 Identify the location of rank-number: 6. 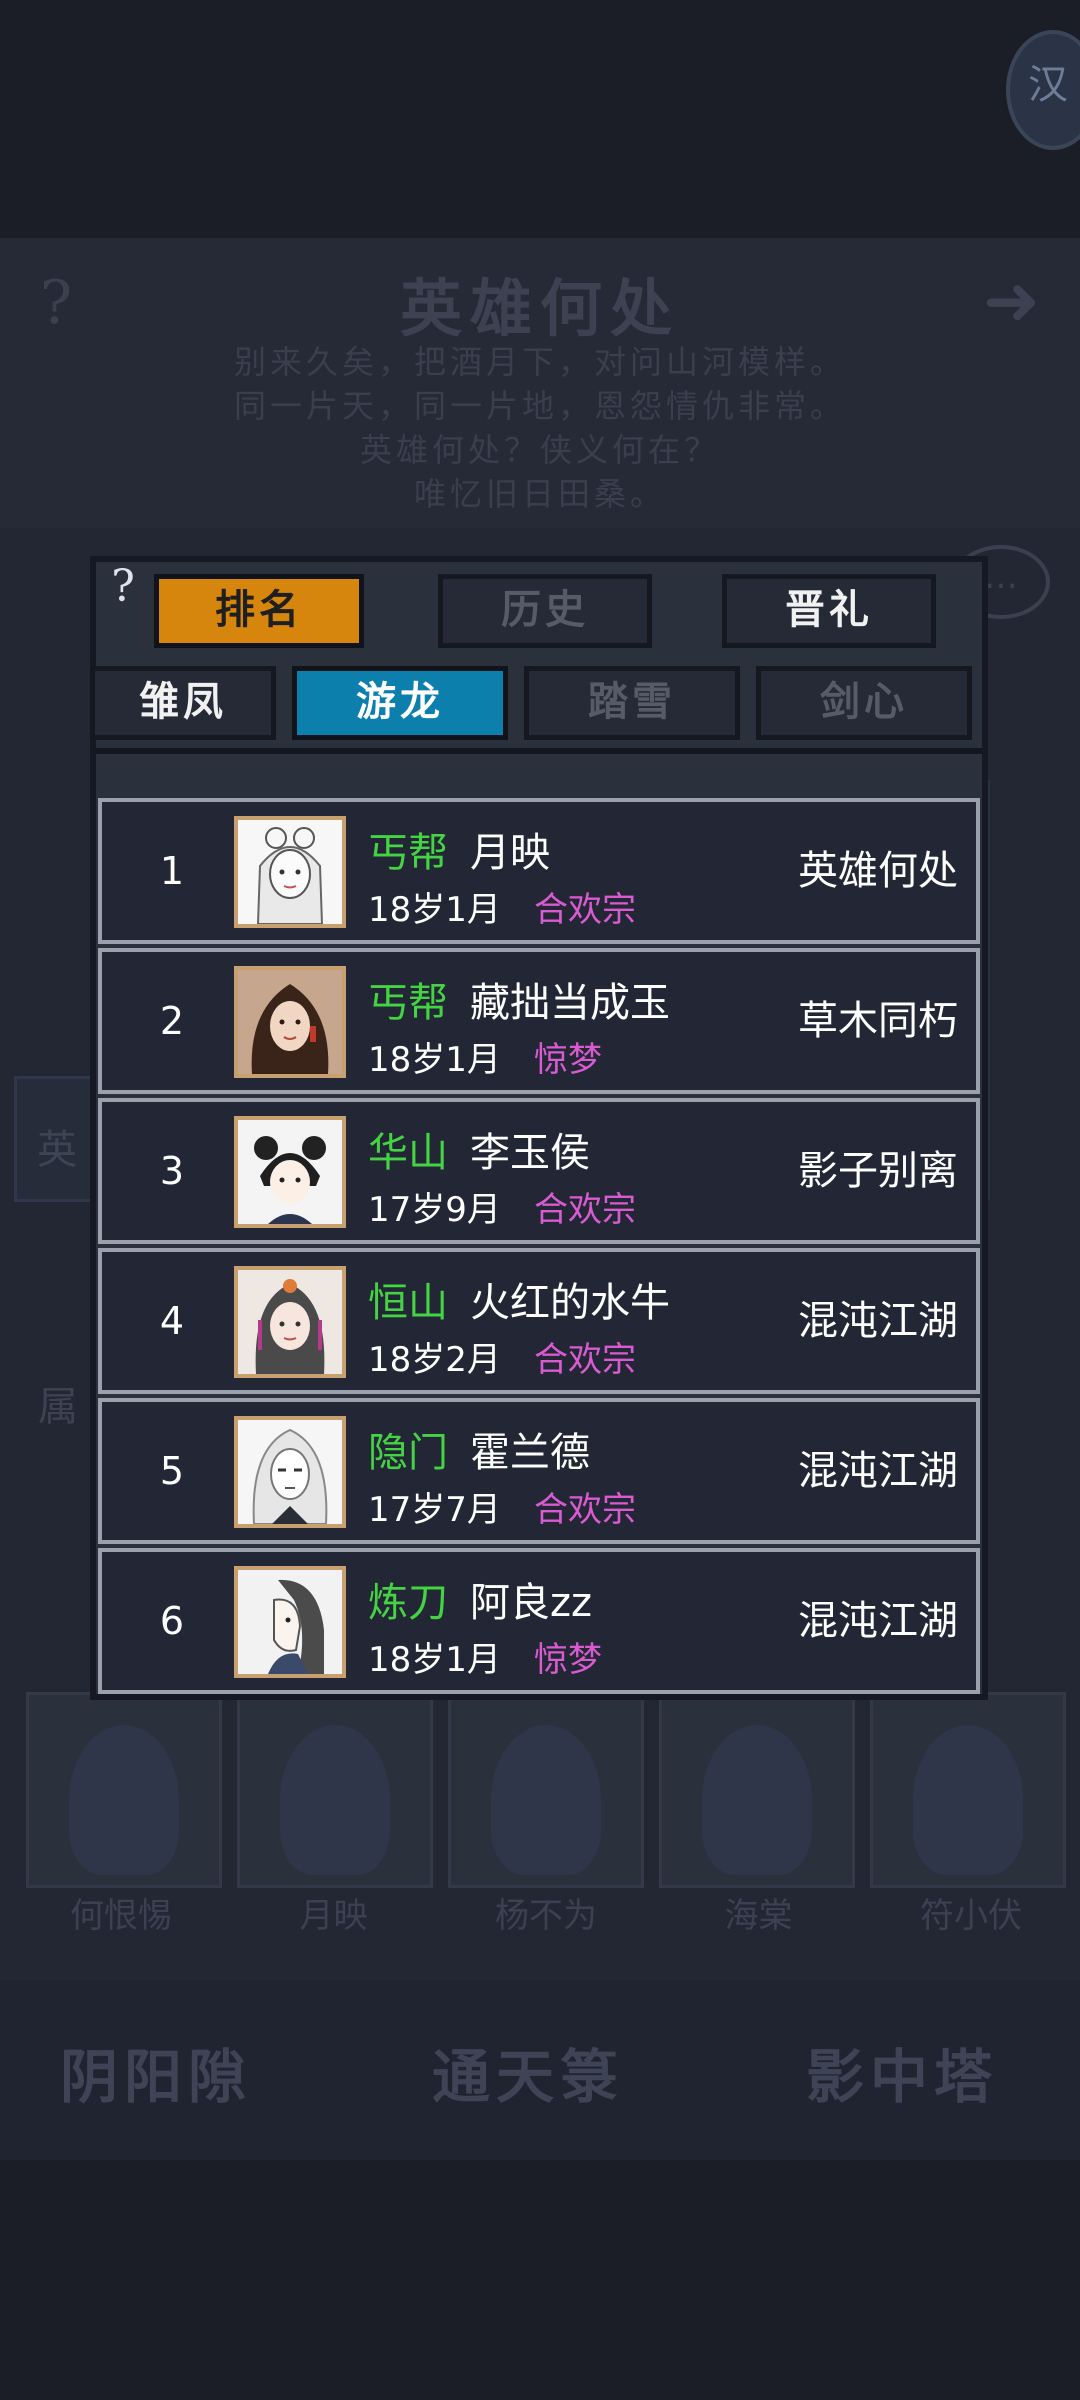
(172, 1621).